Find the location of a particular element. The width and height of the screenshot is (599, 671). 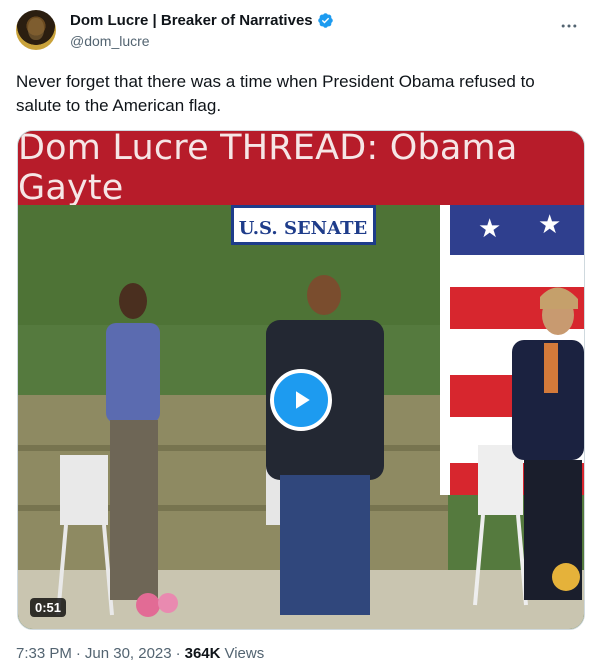

play-icon is located at coordinates (303, 400).